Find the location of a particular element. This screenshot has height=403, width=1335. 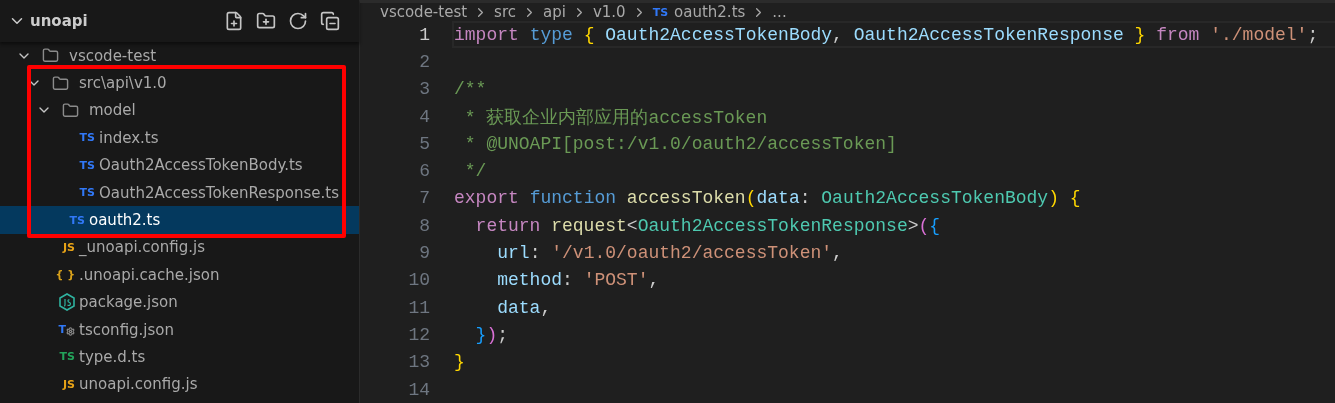

breadcrumb-item: src is located at coordinates (505, 12).